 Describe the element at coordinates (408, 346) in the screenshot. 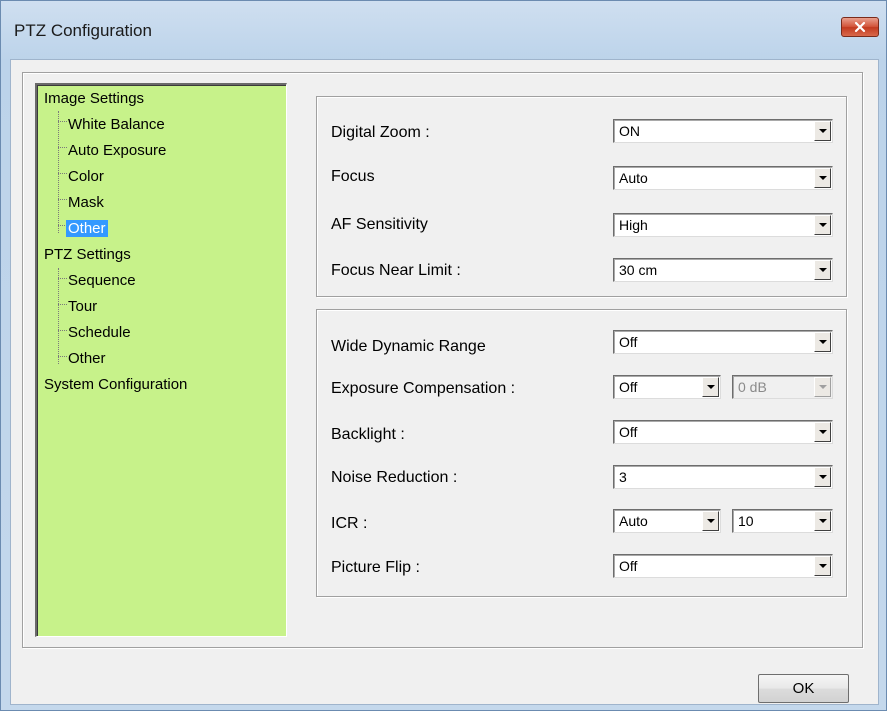

I see `wdr-label: Wide Dynamic Range` at that location.